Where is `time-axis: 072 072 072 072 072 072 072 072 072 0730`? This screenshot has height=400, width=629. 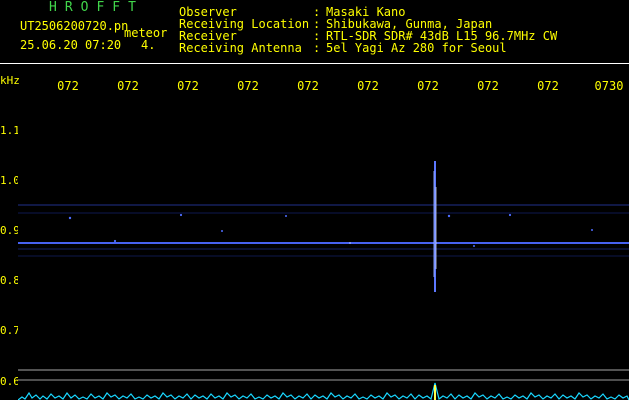
time-axis: 072 072 072 072 072 072 072 072 072 0730 is located at coordinates (314, 86).